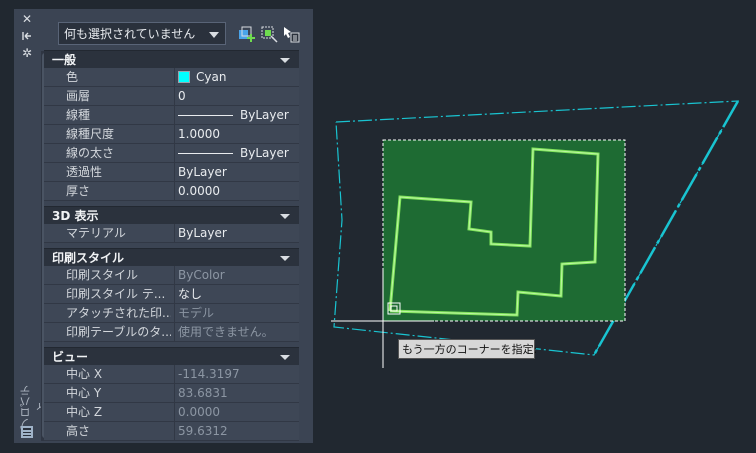 Image resolution: width=756 pixels, height=453 pixels. What do you see at coordinates (72, 77) in the screenshot?
I see `property-label: 色` at bounding box center [72, 77].